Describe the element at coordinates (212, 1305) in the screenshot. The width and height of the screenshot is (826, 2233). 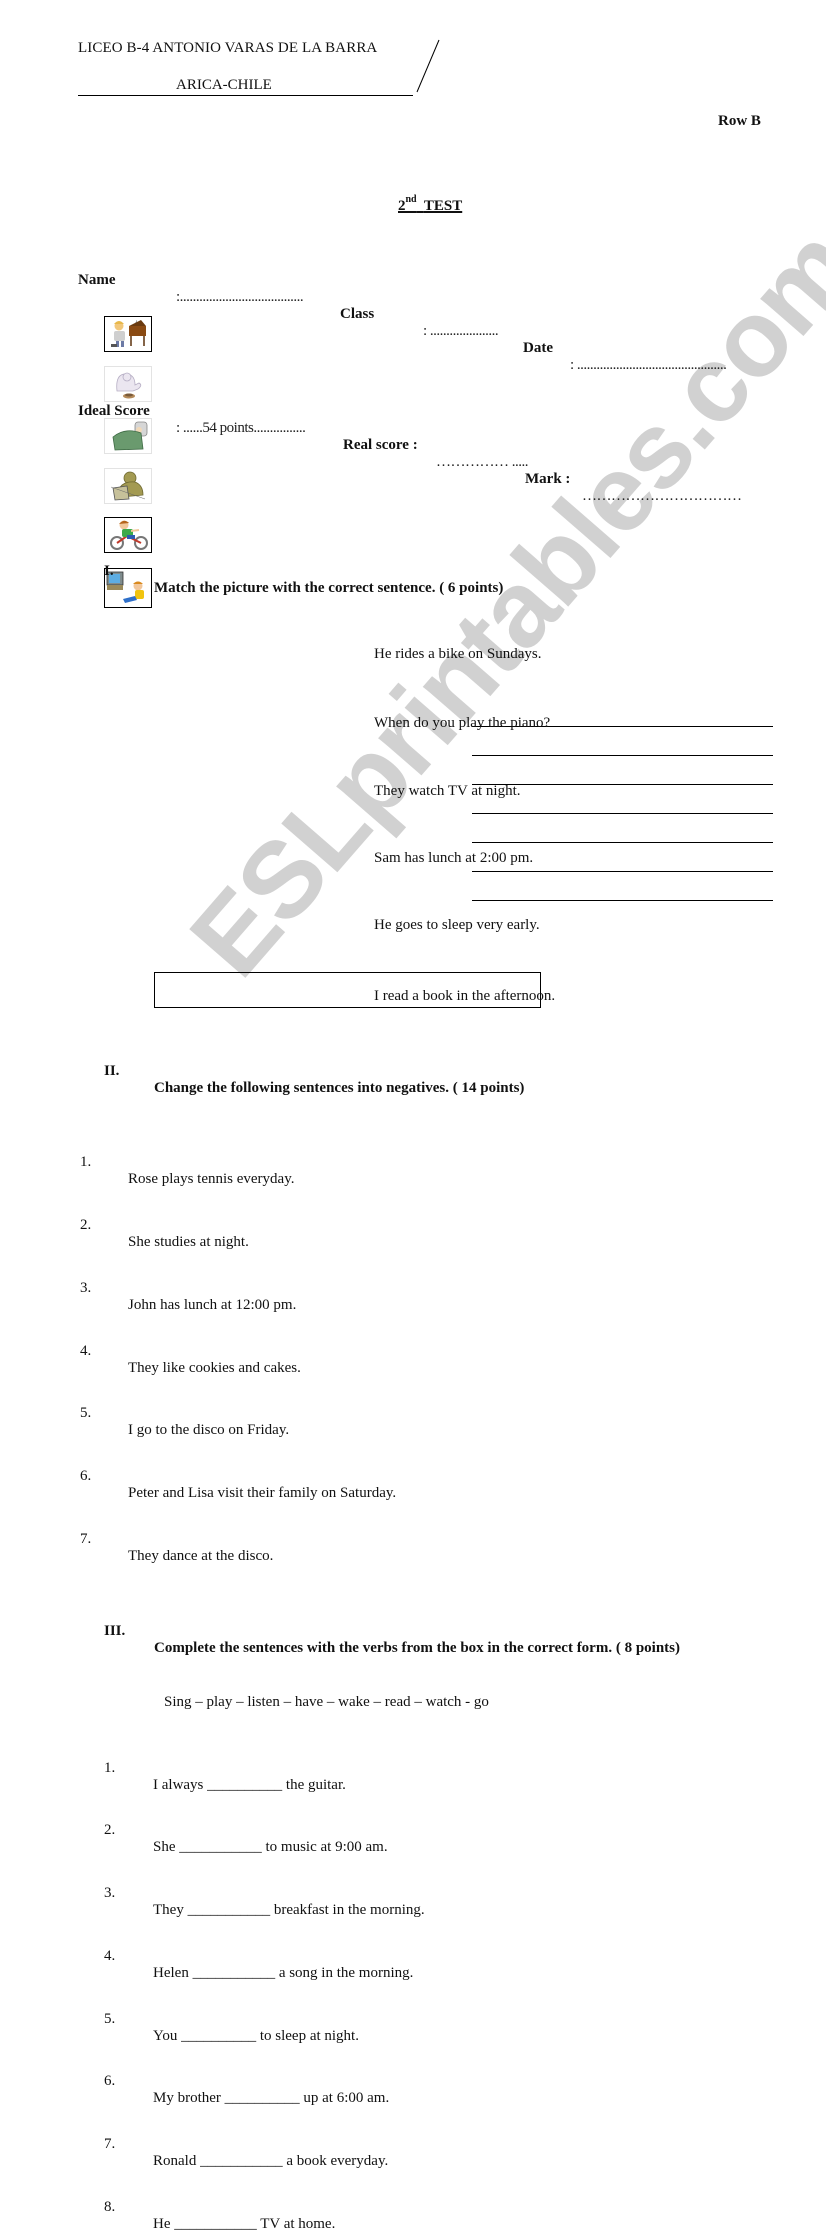
I see `negative-item-text: John has lunch at 12:00 pm.` at that location.